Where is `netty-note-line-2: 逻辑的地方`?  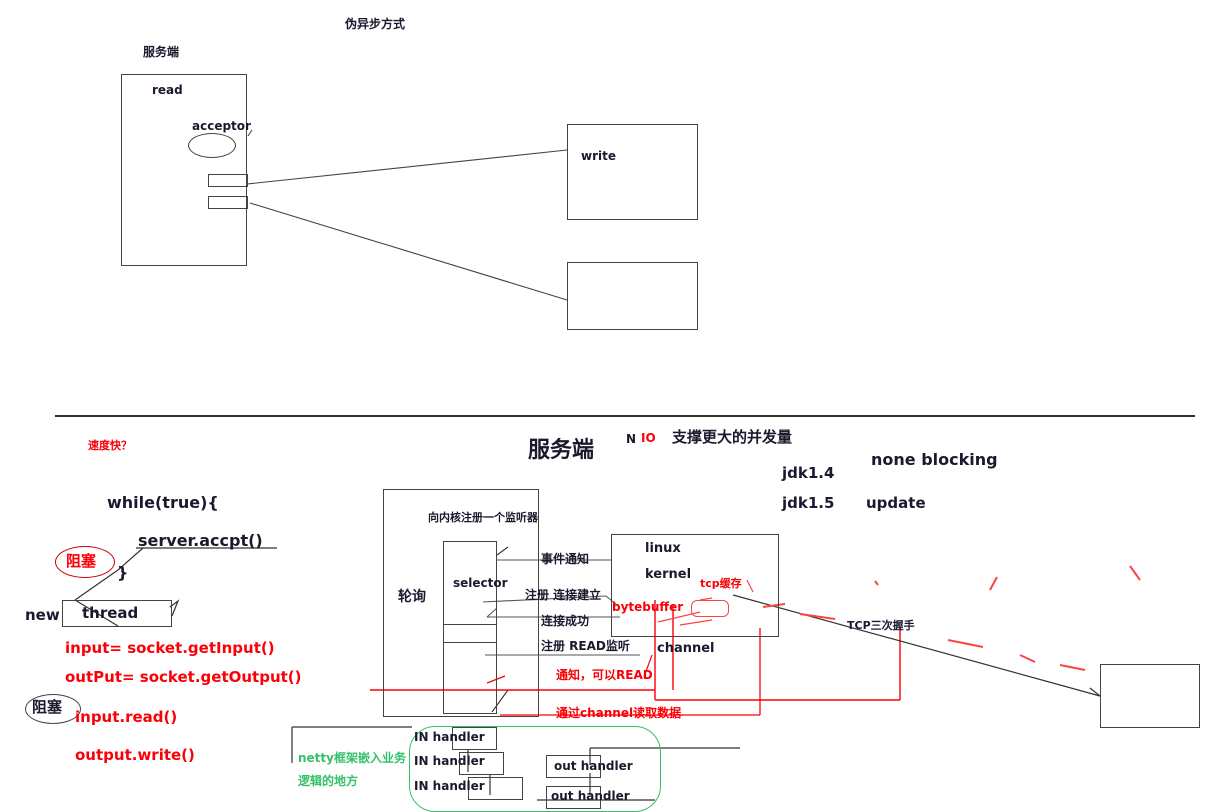
netty-note-line-2: 逻辑的地方 is located at coordinates (328, 781).